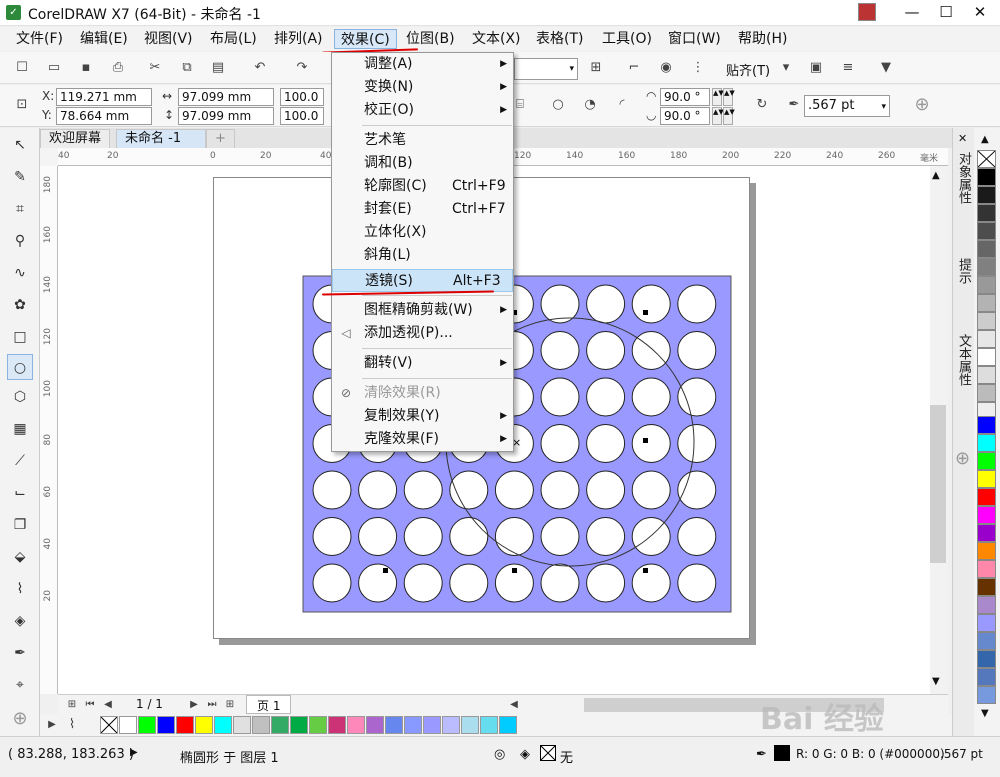  Describe the element at coordinates (20, 367) in the screenshot. I see `ellipse-tool-icon: ○` at that location.